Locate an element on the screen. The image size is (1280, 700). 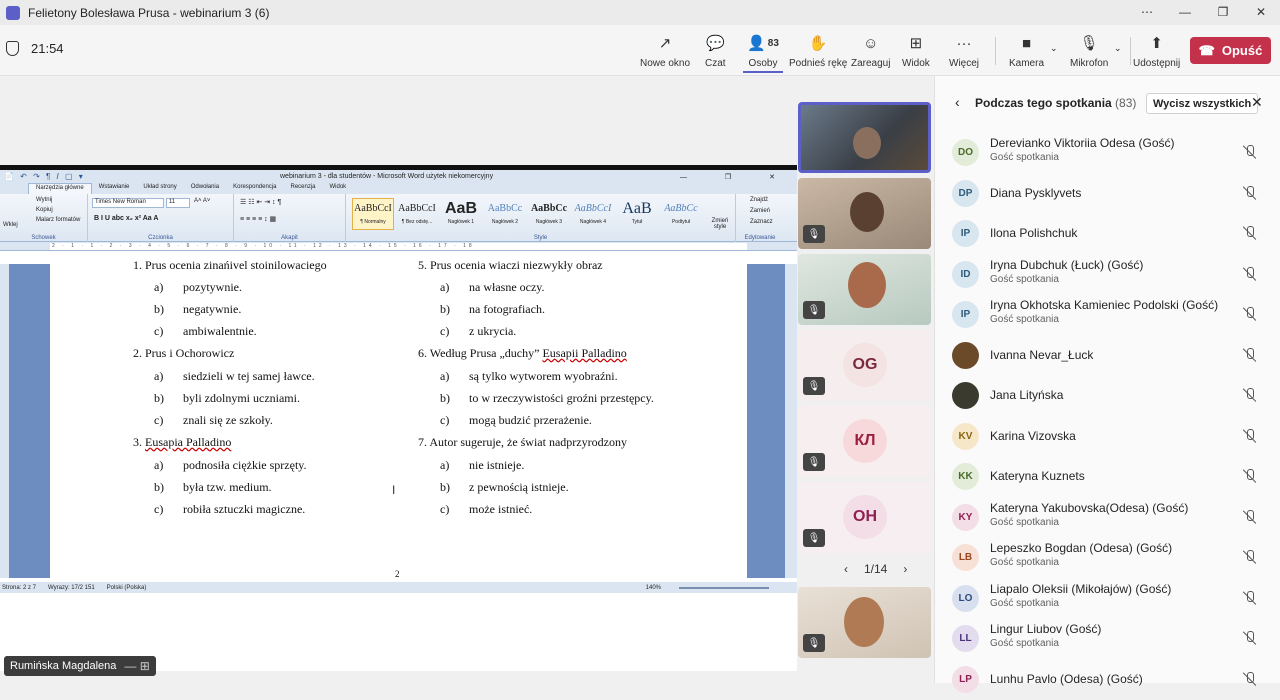
video-tile: OG 🎙 is located at coordinates (864, 365).